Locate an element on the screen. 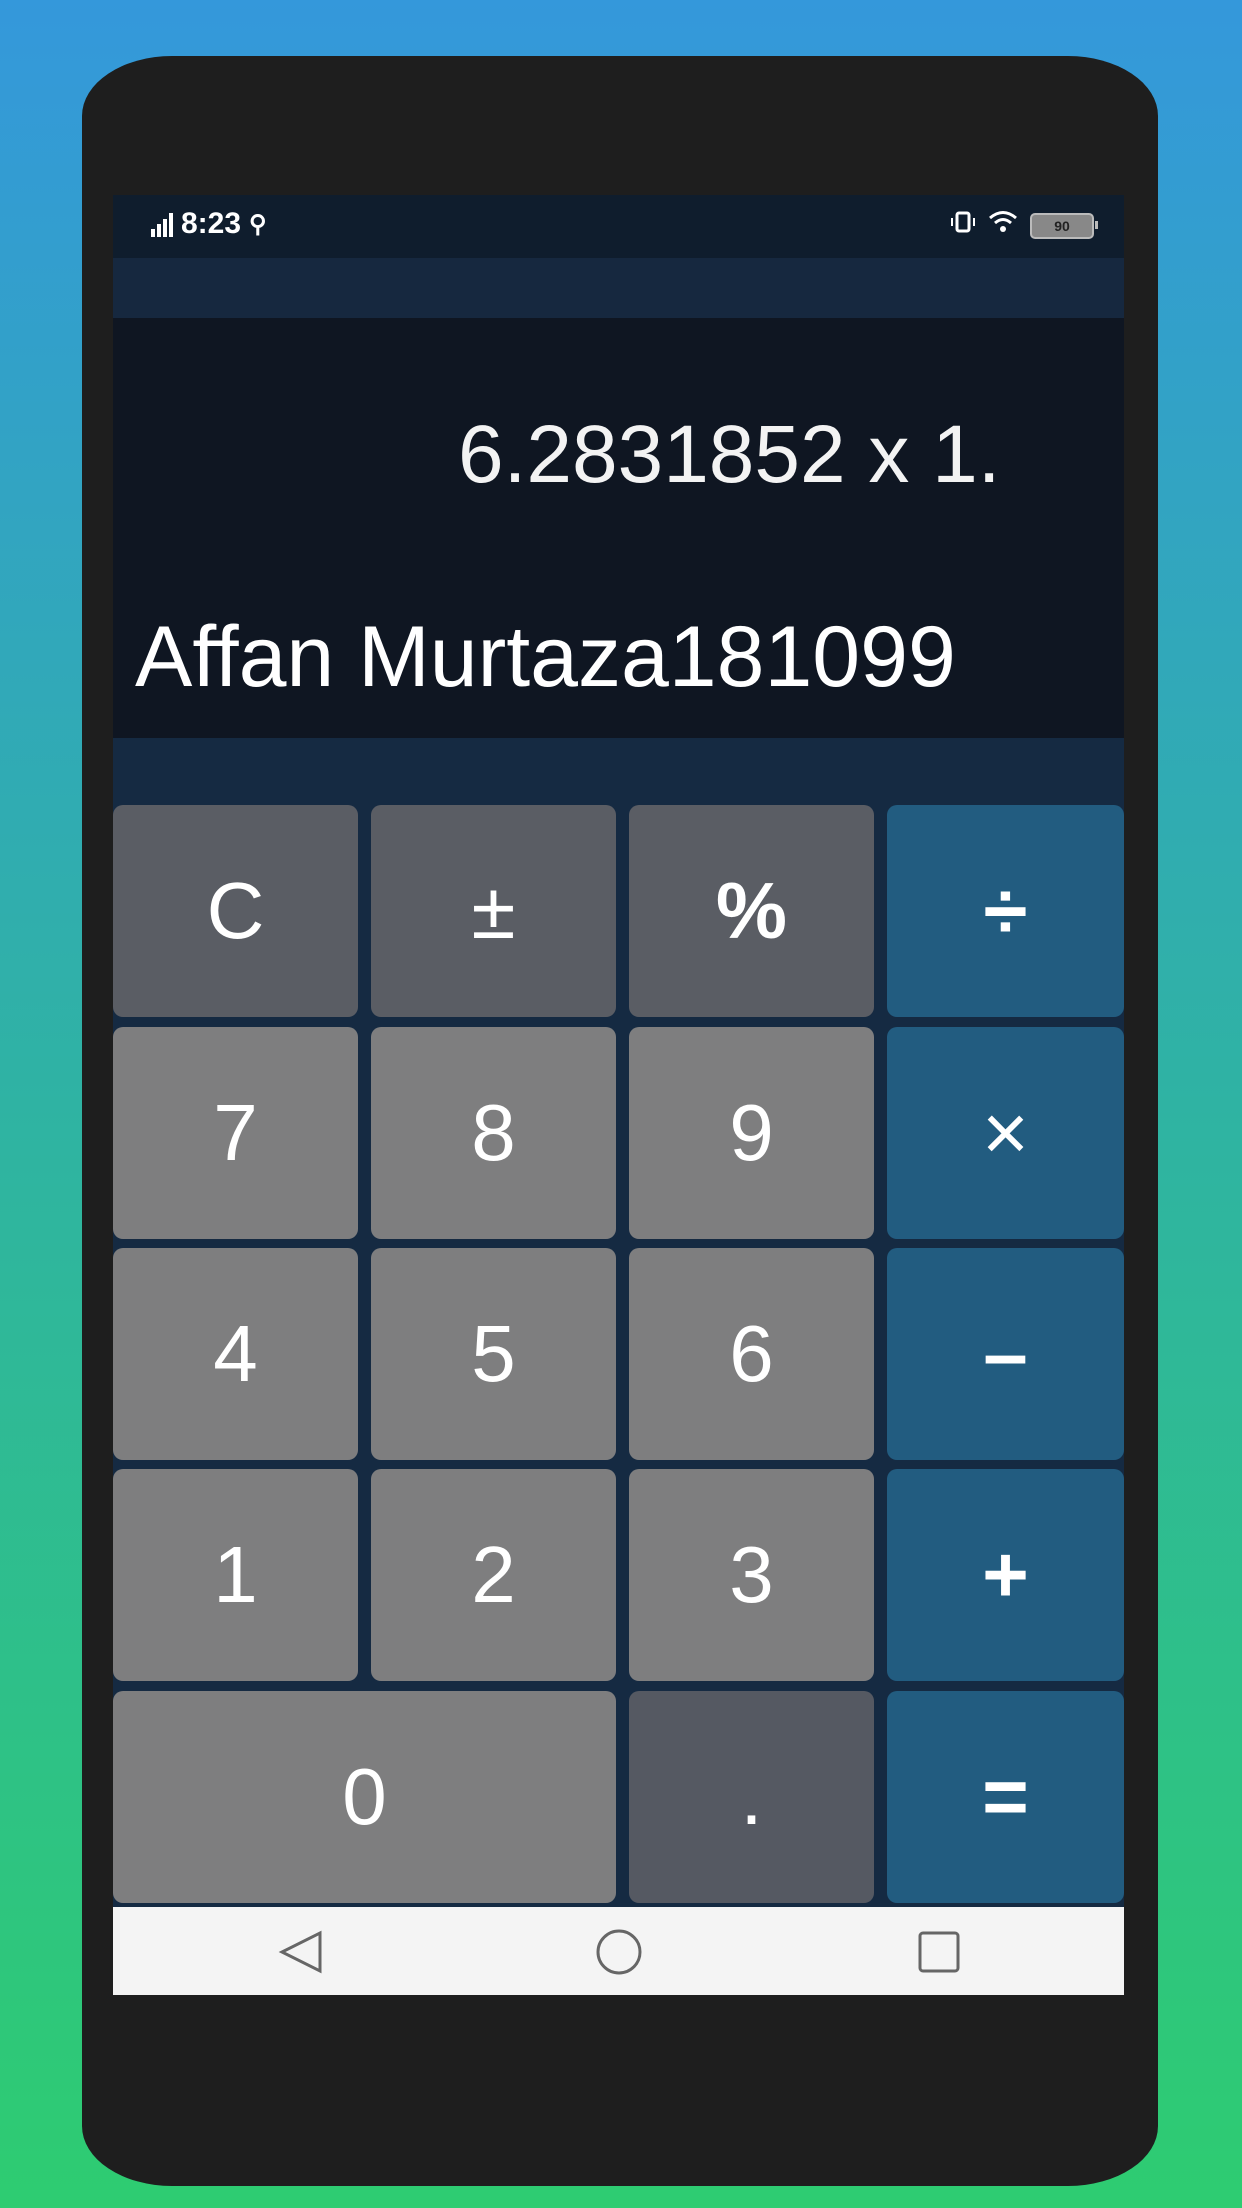 This screenshot has width=1242, height=2208. home-circle-icon is located at coordinates (619, 1952).